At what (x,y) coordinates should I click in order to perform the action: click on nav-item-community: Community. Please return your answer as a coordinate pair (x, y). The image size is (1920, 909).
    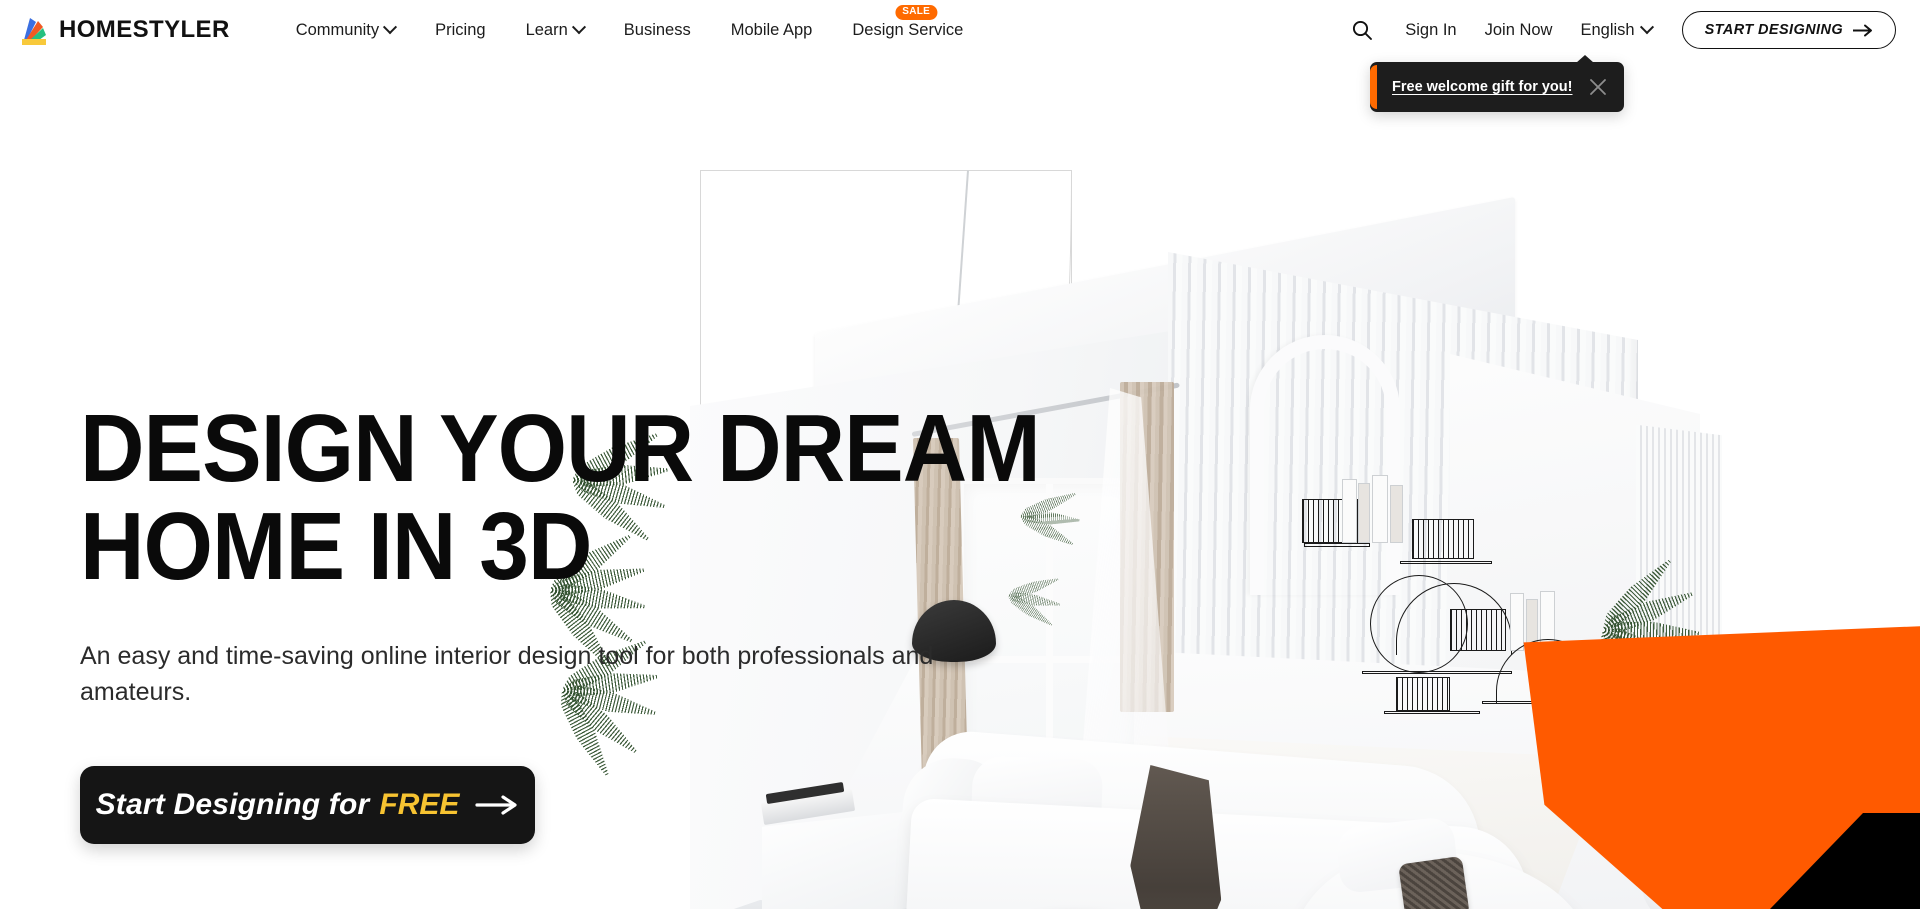
    Looking at the image, I should click on (345, 30).